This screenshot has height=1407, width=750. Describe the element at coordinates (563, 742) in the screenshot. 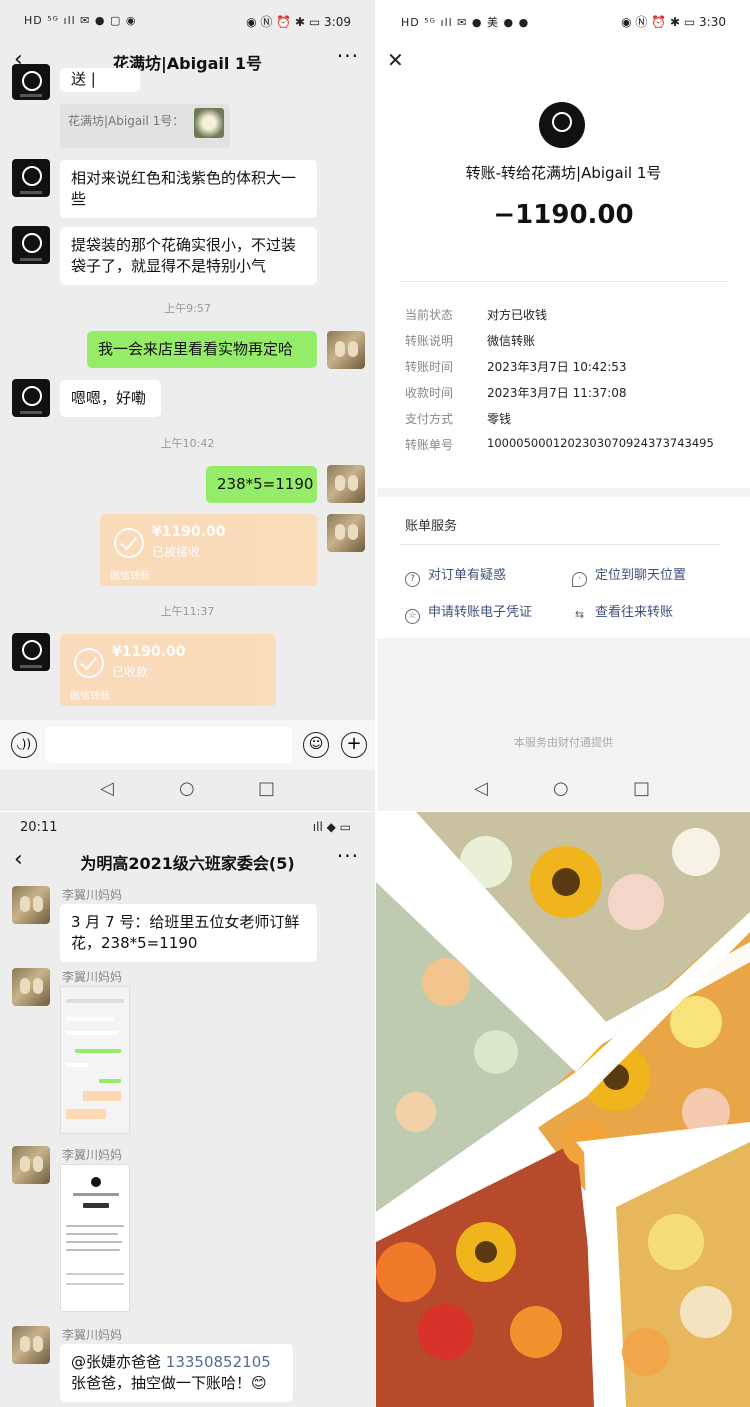

I see `service-provider-note: 本服务由财付通提供` at that location.